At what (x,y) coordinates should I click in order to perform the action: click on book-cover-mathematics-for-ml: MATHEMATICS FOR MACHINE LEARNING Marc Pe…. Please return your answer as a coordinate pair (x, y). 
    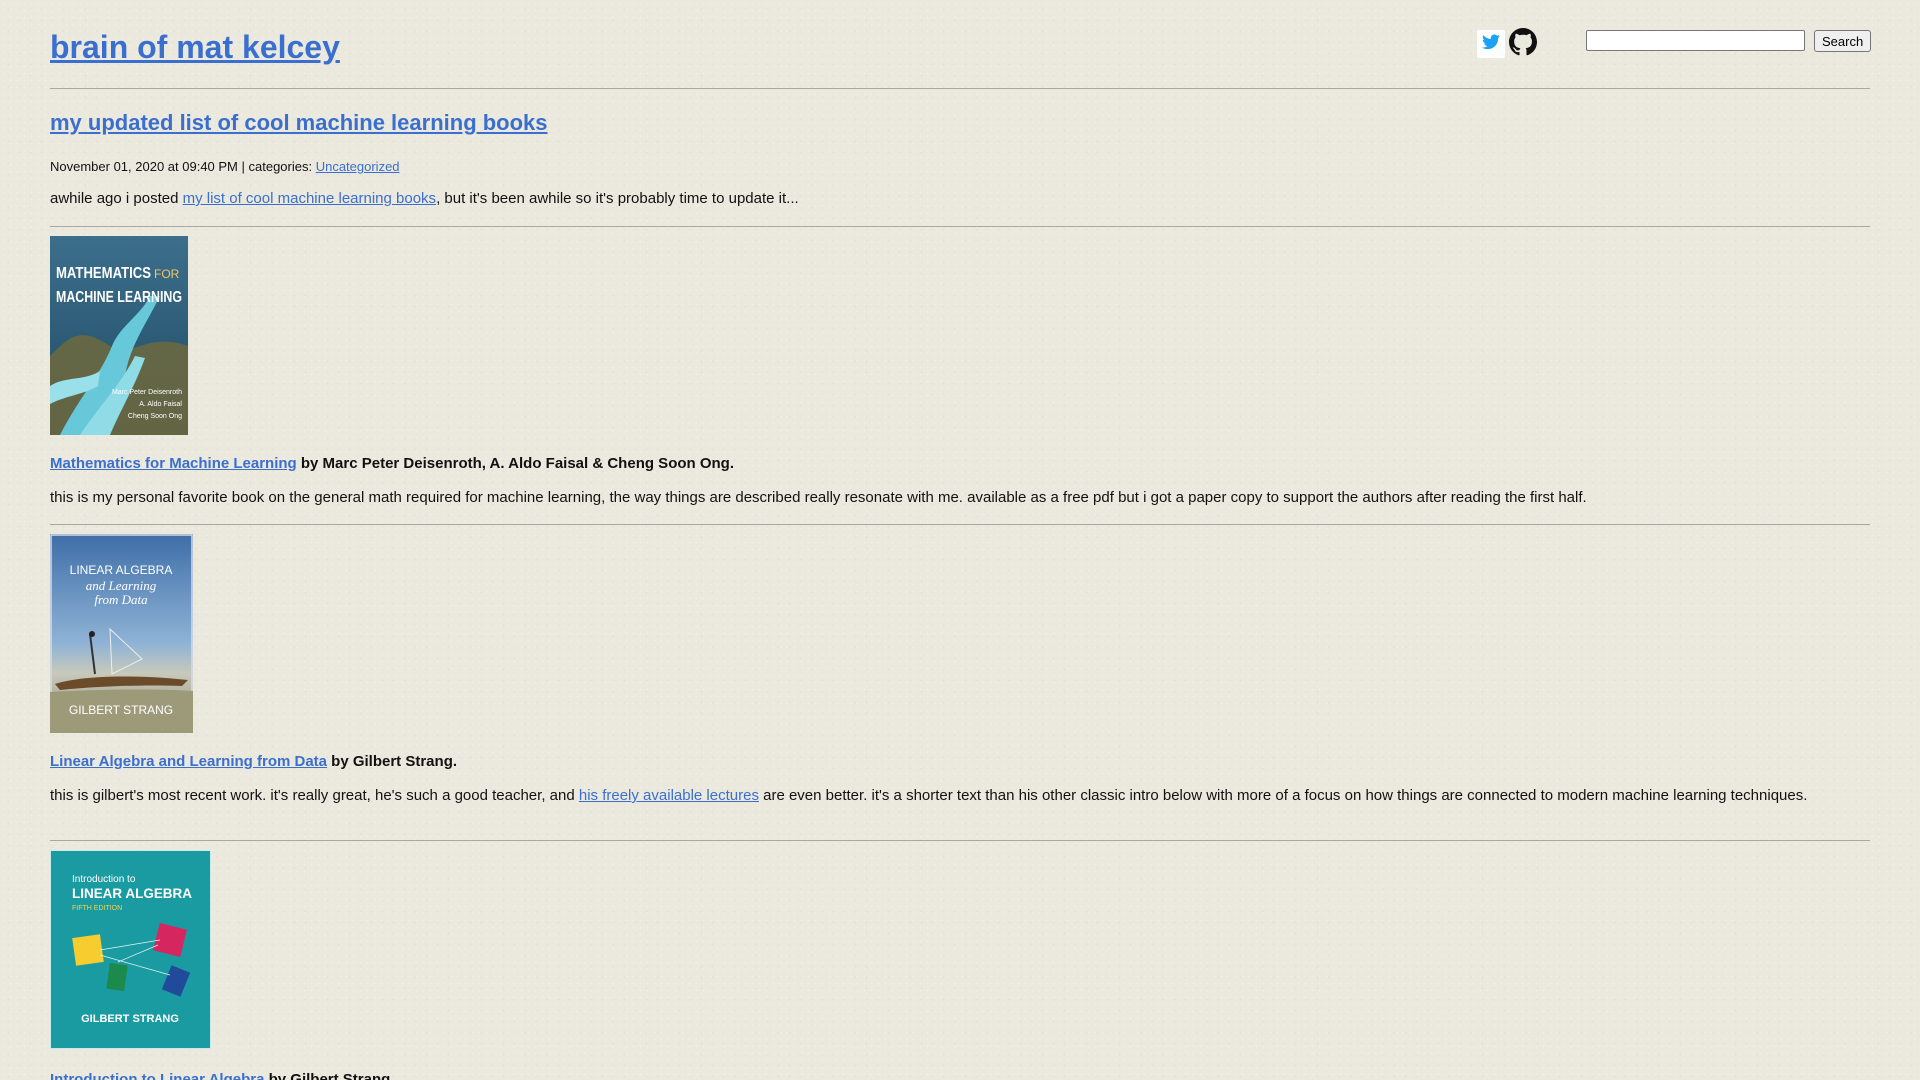
    Looking at the image, I should click on (119, 335).